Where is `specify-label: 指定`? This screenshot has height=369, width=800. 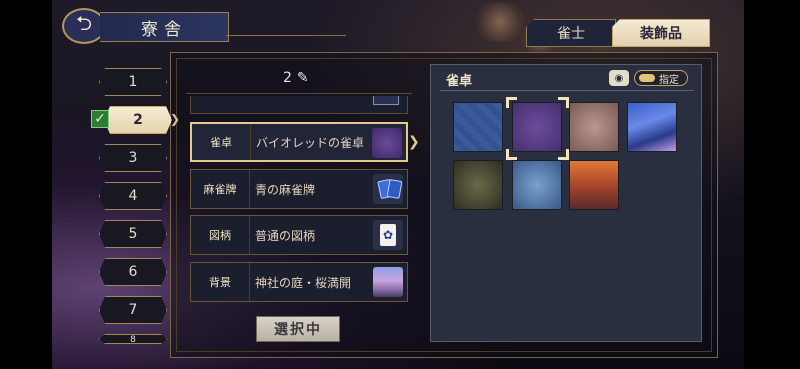 specify-label: 指定 is located at coordinates (669, 80).